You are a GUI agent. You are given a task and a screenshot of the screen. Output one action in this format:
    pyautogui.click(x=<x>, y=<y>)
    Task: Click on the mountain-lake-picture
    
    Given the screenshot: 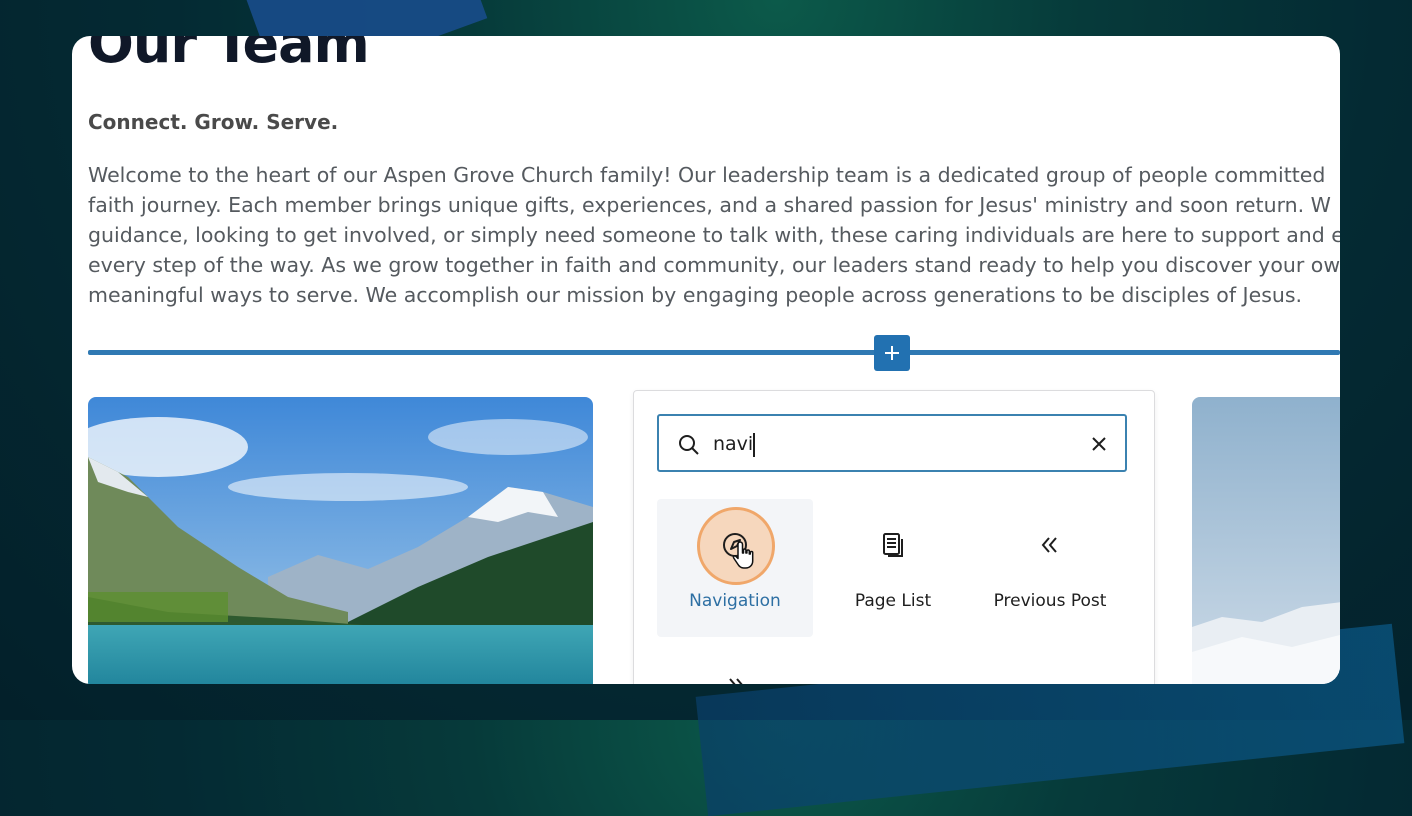 What is the action you would take?
    pyautogui.click(x=340, y=540)
    